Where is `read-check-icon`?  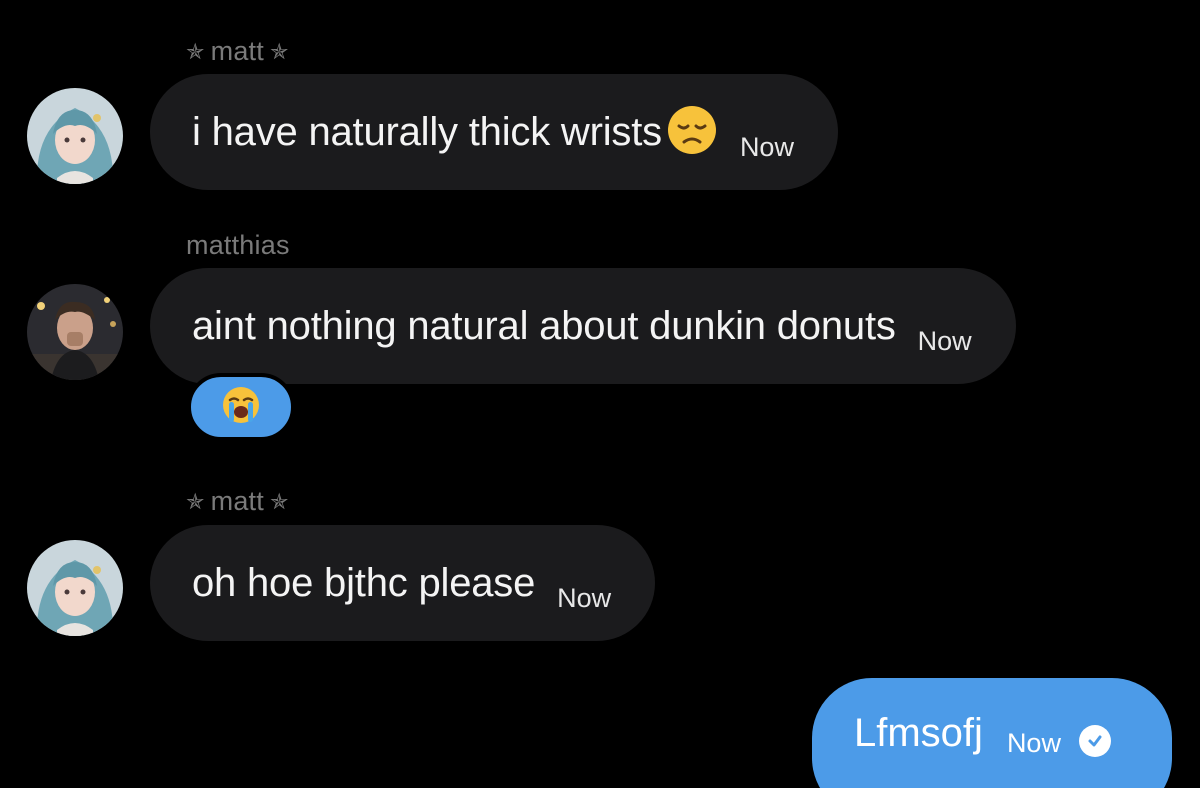
read-check-icon is located at coordinates (1094, 741).